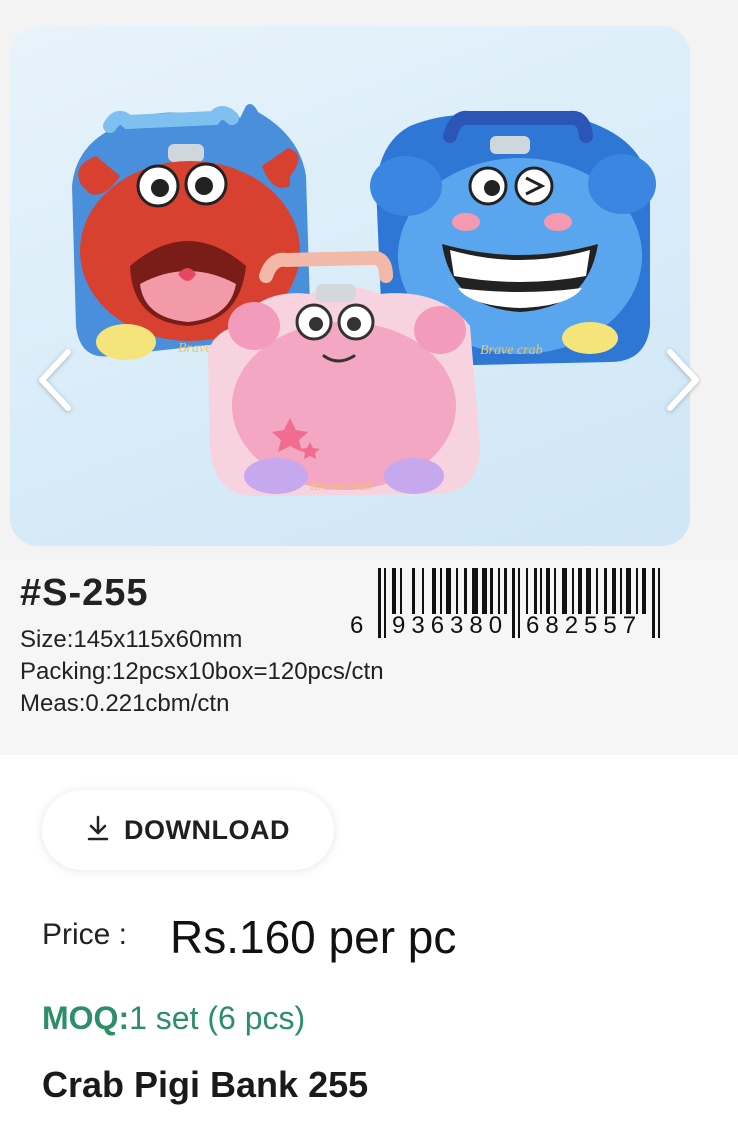 The width and height of the screenshot is (738, 1140). What do you see at coordinates (511, 350) in the screenshot?
I see `tin-text-blue: Brave crab` at bounding box center [511, 350].